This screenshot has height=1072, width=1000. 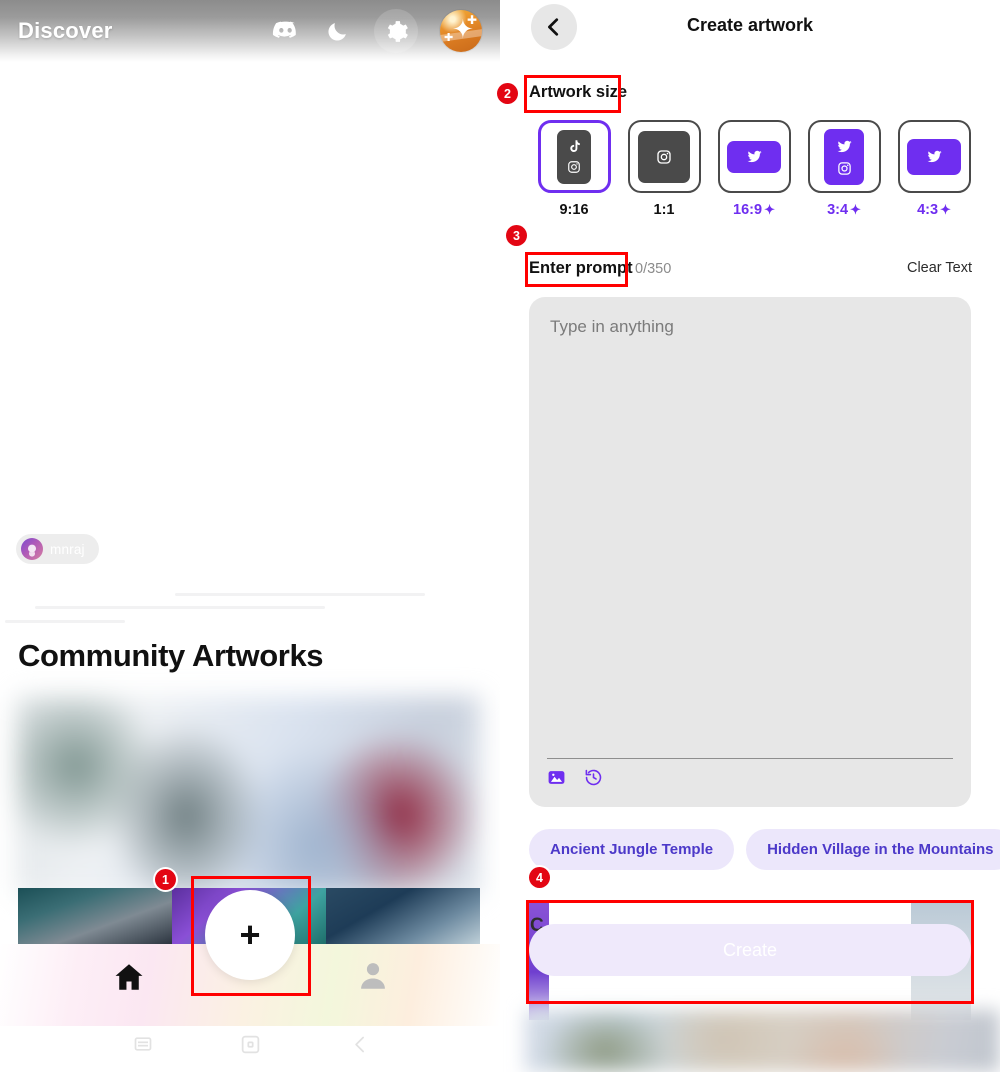 I want to click on suggestion-chip: Hidden Village in the Mountains, so click(x=873, y=849).